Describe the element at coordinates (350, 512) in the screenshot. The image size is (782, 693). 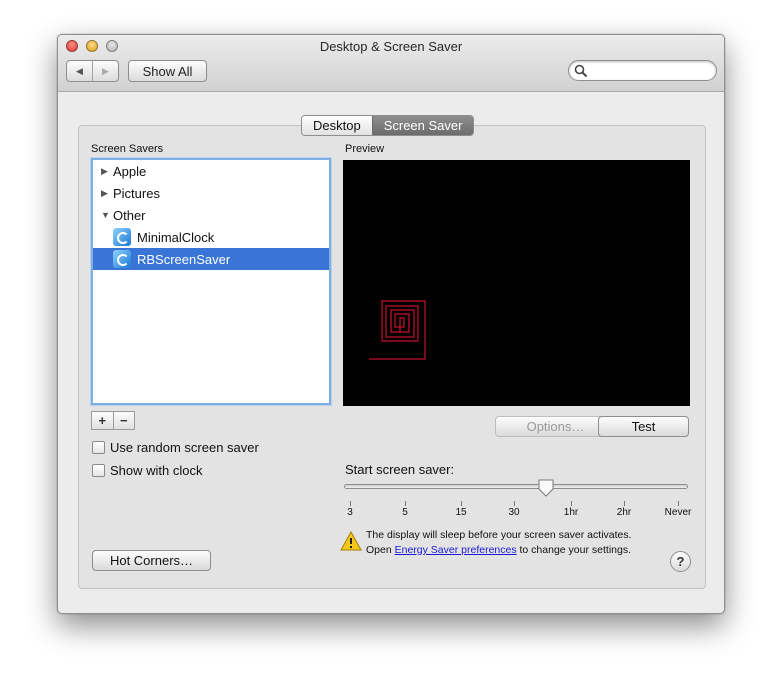
I see `tick-label: 3` at that location.